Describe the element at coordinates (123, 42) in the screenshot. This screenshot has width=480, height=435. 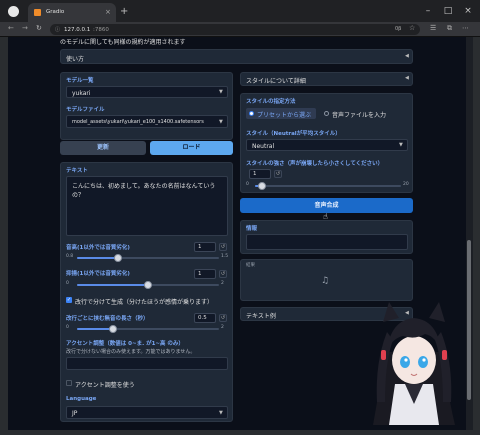
I see `terms-text: のモデルに関しても同様の規約が適用されます` at that location.